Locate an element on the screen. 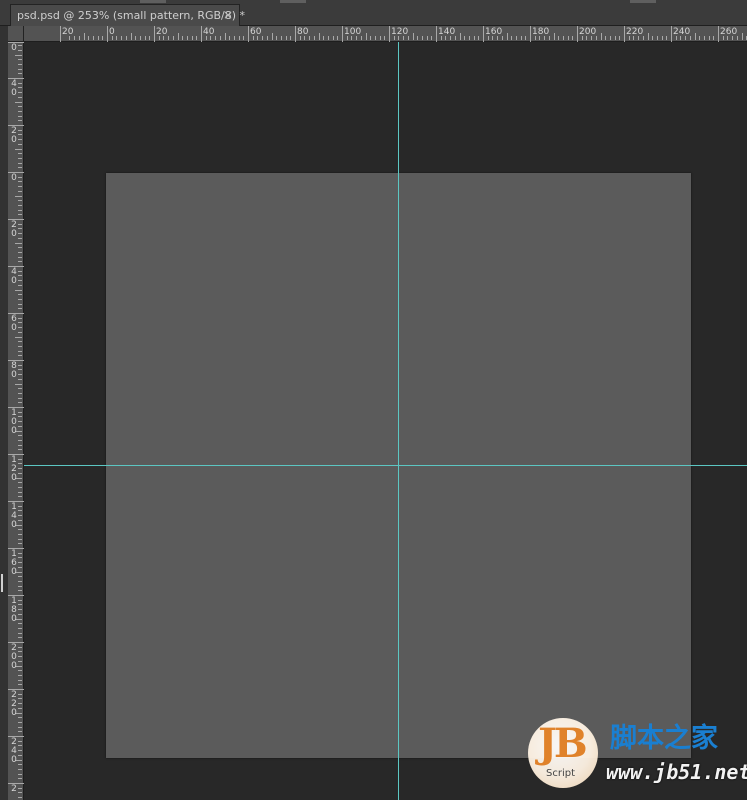  ruler-label: 60 is located at coordinates (14, 323).